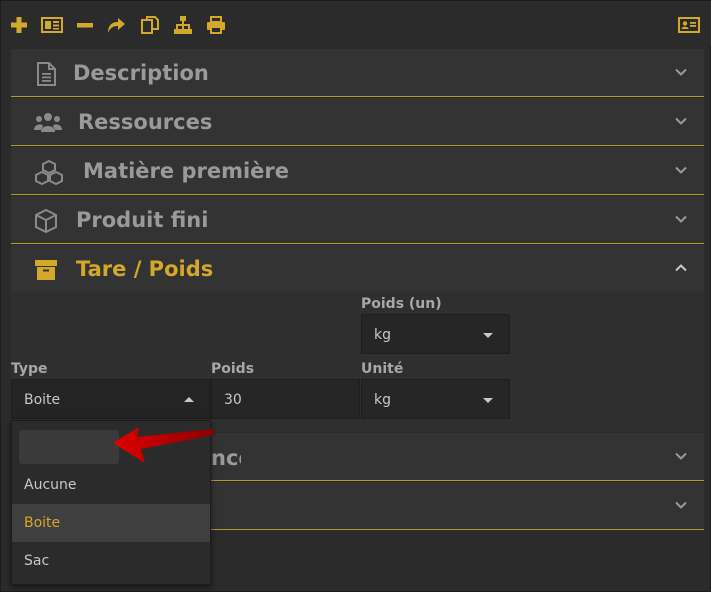 The height and width of the screenshot is (592, 711). Describe the element at coordinates (69, 447) in the screenshot. I see `dropdown-search-input` at that location.